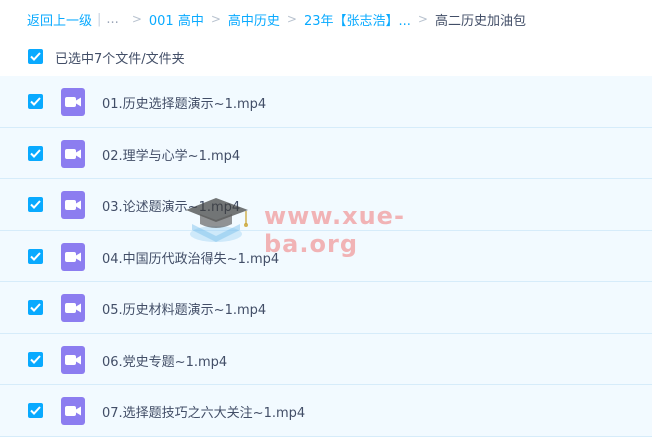 This screenshot has height=445, width=652. I want to click on file-name: 06.党史专题~1.mp4, so click(164, 360).